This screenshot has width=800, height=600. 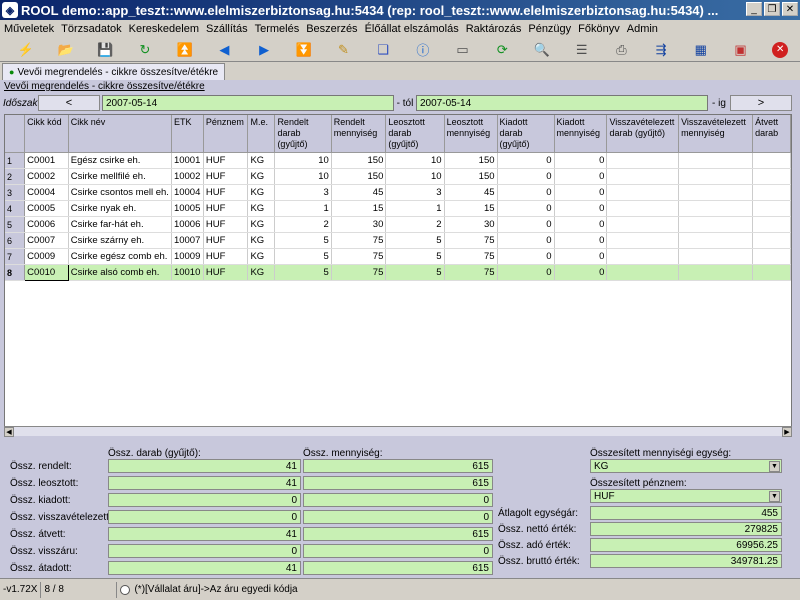 I want to click on table-cell: Csirke nyak eh., so click(x=120, y=208).